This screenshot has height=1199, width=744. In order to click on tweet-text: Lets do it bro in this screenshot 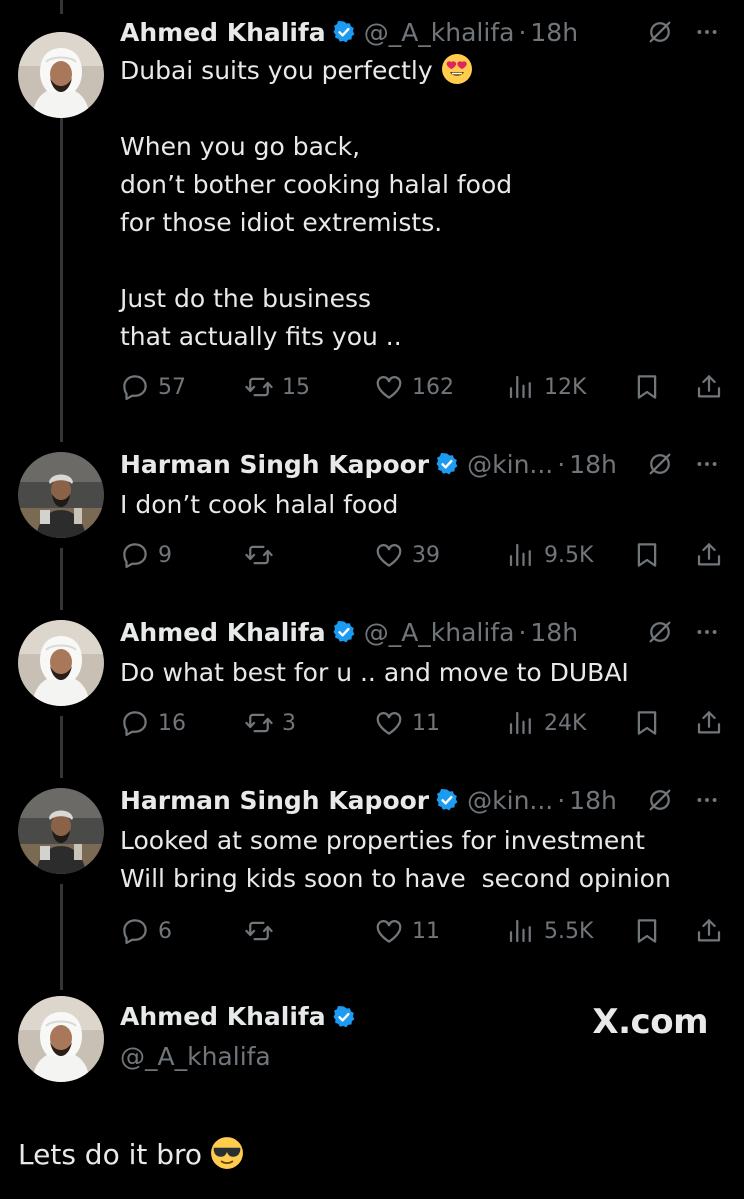, I will do `click(131, 1153)`.